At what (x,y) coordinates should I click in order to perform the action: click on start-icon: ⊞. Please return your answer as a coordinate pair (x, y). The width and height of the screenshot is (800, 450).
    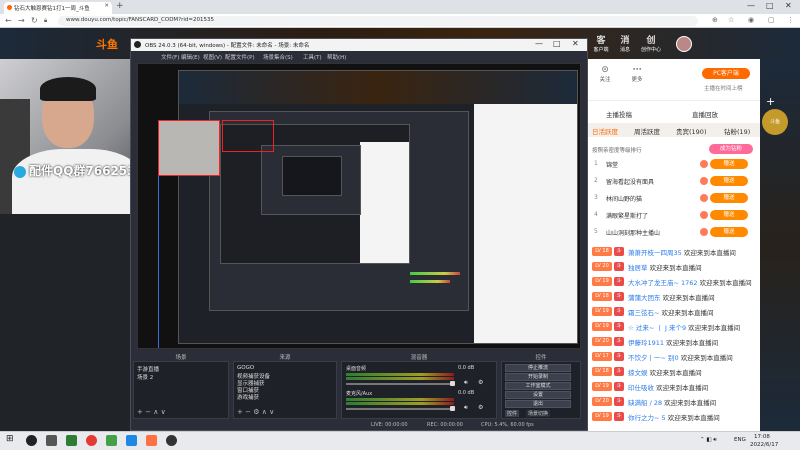
    Looking at the image, I should click on (11, 439).